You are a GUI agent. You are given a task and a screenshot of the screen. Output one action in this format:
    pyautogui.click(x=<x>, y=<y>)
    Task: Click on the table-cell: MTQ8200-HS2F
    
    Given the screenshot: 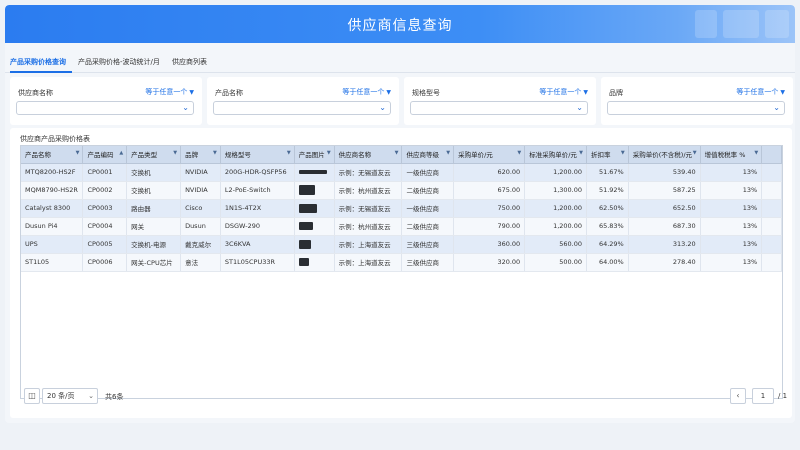 What is the action you would take?
    pyautogui.click(x=52, y=172)
    